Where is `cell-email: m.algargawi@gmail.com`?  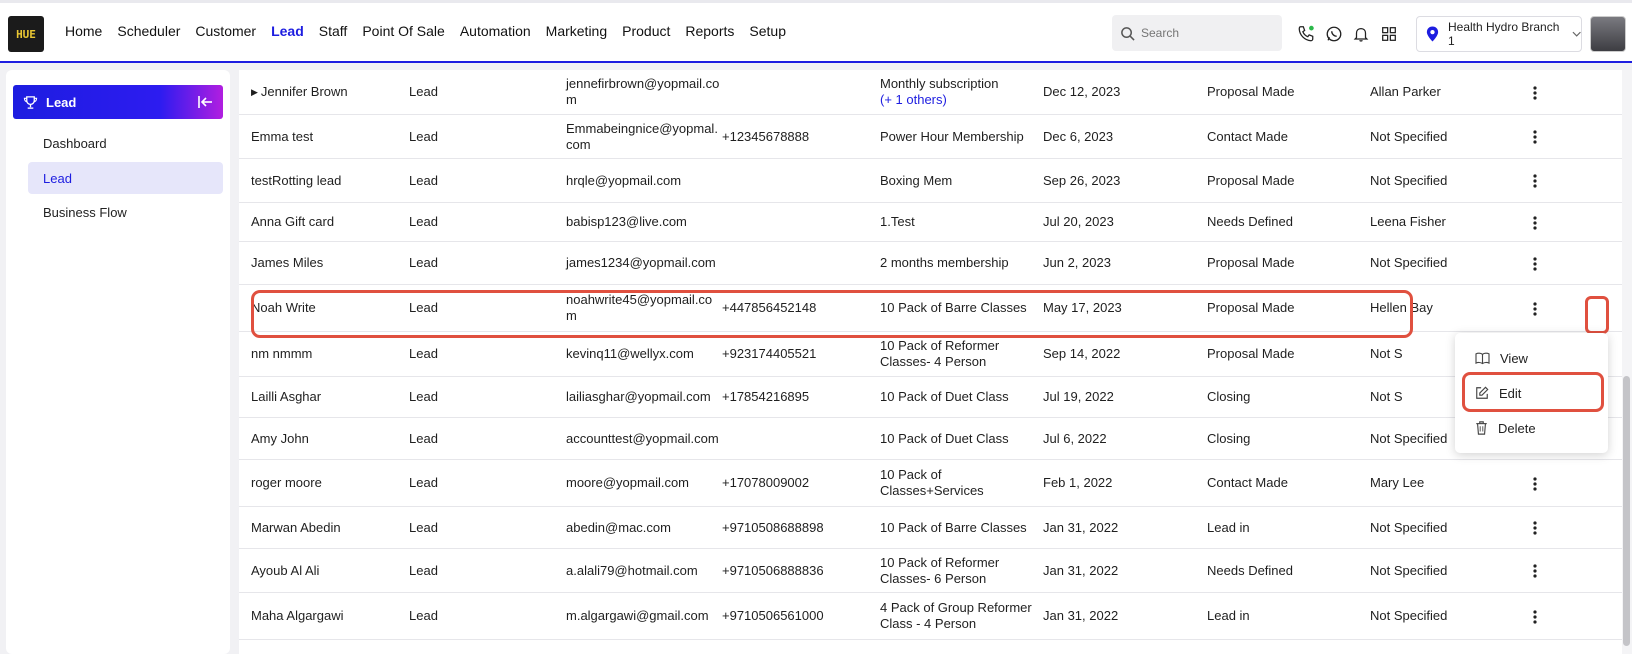 cell-email: m.algargawi@gmail.com is located at coordinates (637, 616).